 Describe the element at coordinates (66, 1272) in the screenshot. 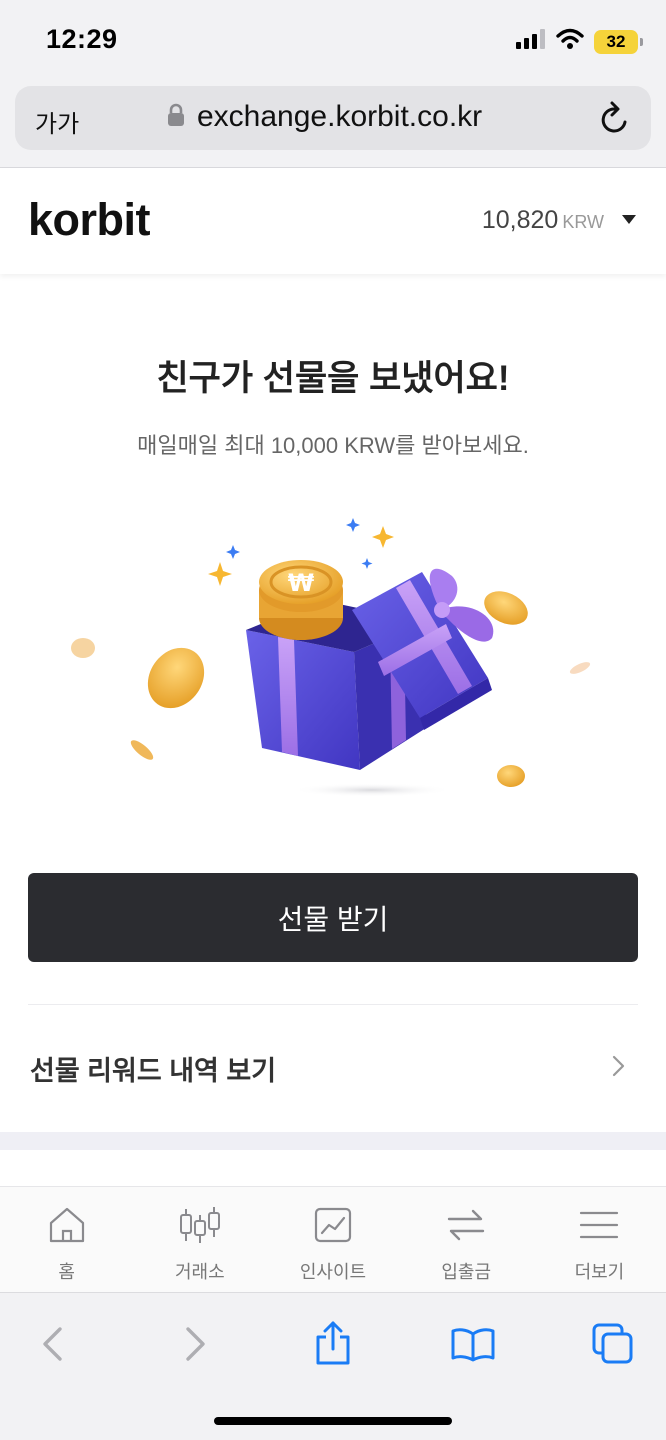

I see `tab-label: 홈` at that location.